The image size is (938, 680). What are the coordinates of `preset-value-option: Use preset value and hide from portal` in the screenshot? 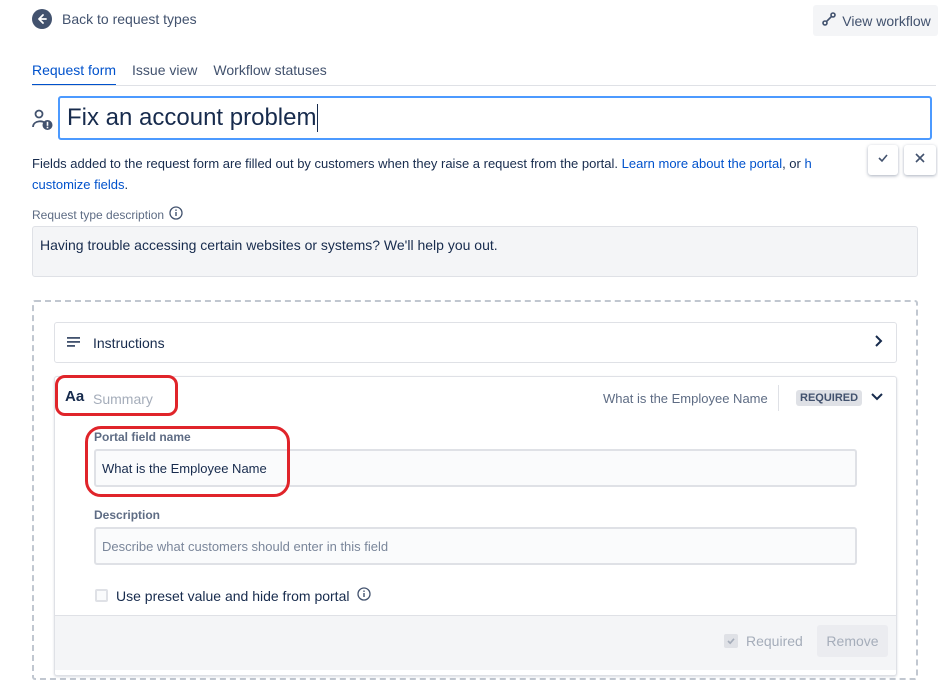 It's located at (233, 595).